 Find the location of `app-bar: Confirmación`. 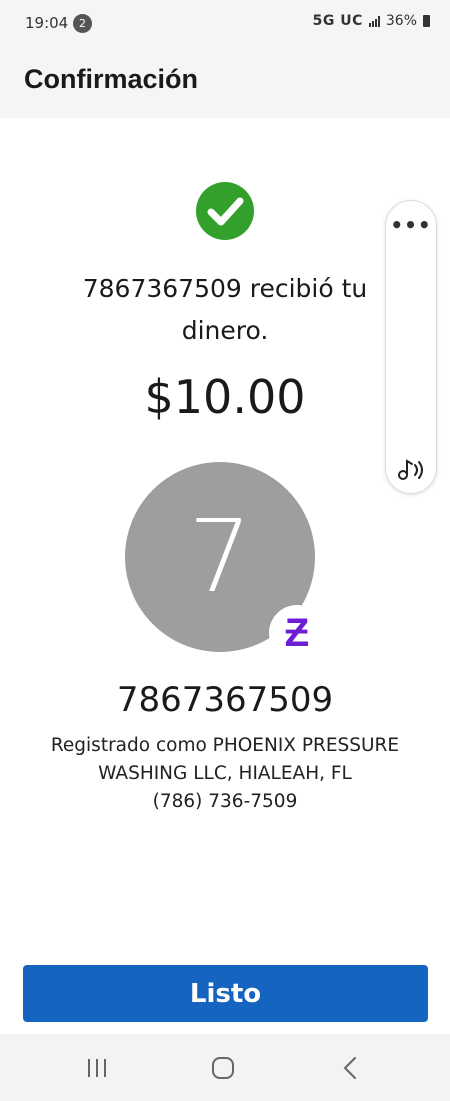

app-bar: Confirmación is located at coordinates (225, 83).